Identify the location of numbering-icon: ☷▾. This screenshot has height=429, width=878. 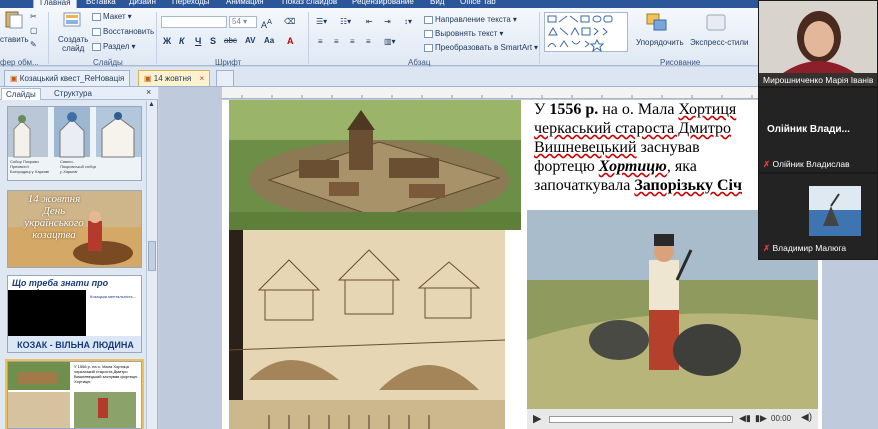
(345, 21).